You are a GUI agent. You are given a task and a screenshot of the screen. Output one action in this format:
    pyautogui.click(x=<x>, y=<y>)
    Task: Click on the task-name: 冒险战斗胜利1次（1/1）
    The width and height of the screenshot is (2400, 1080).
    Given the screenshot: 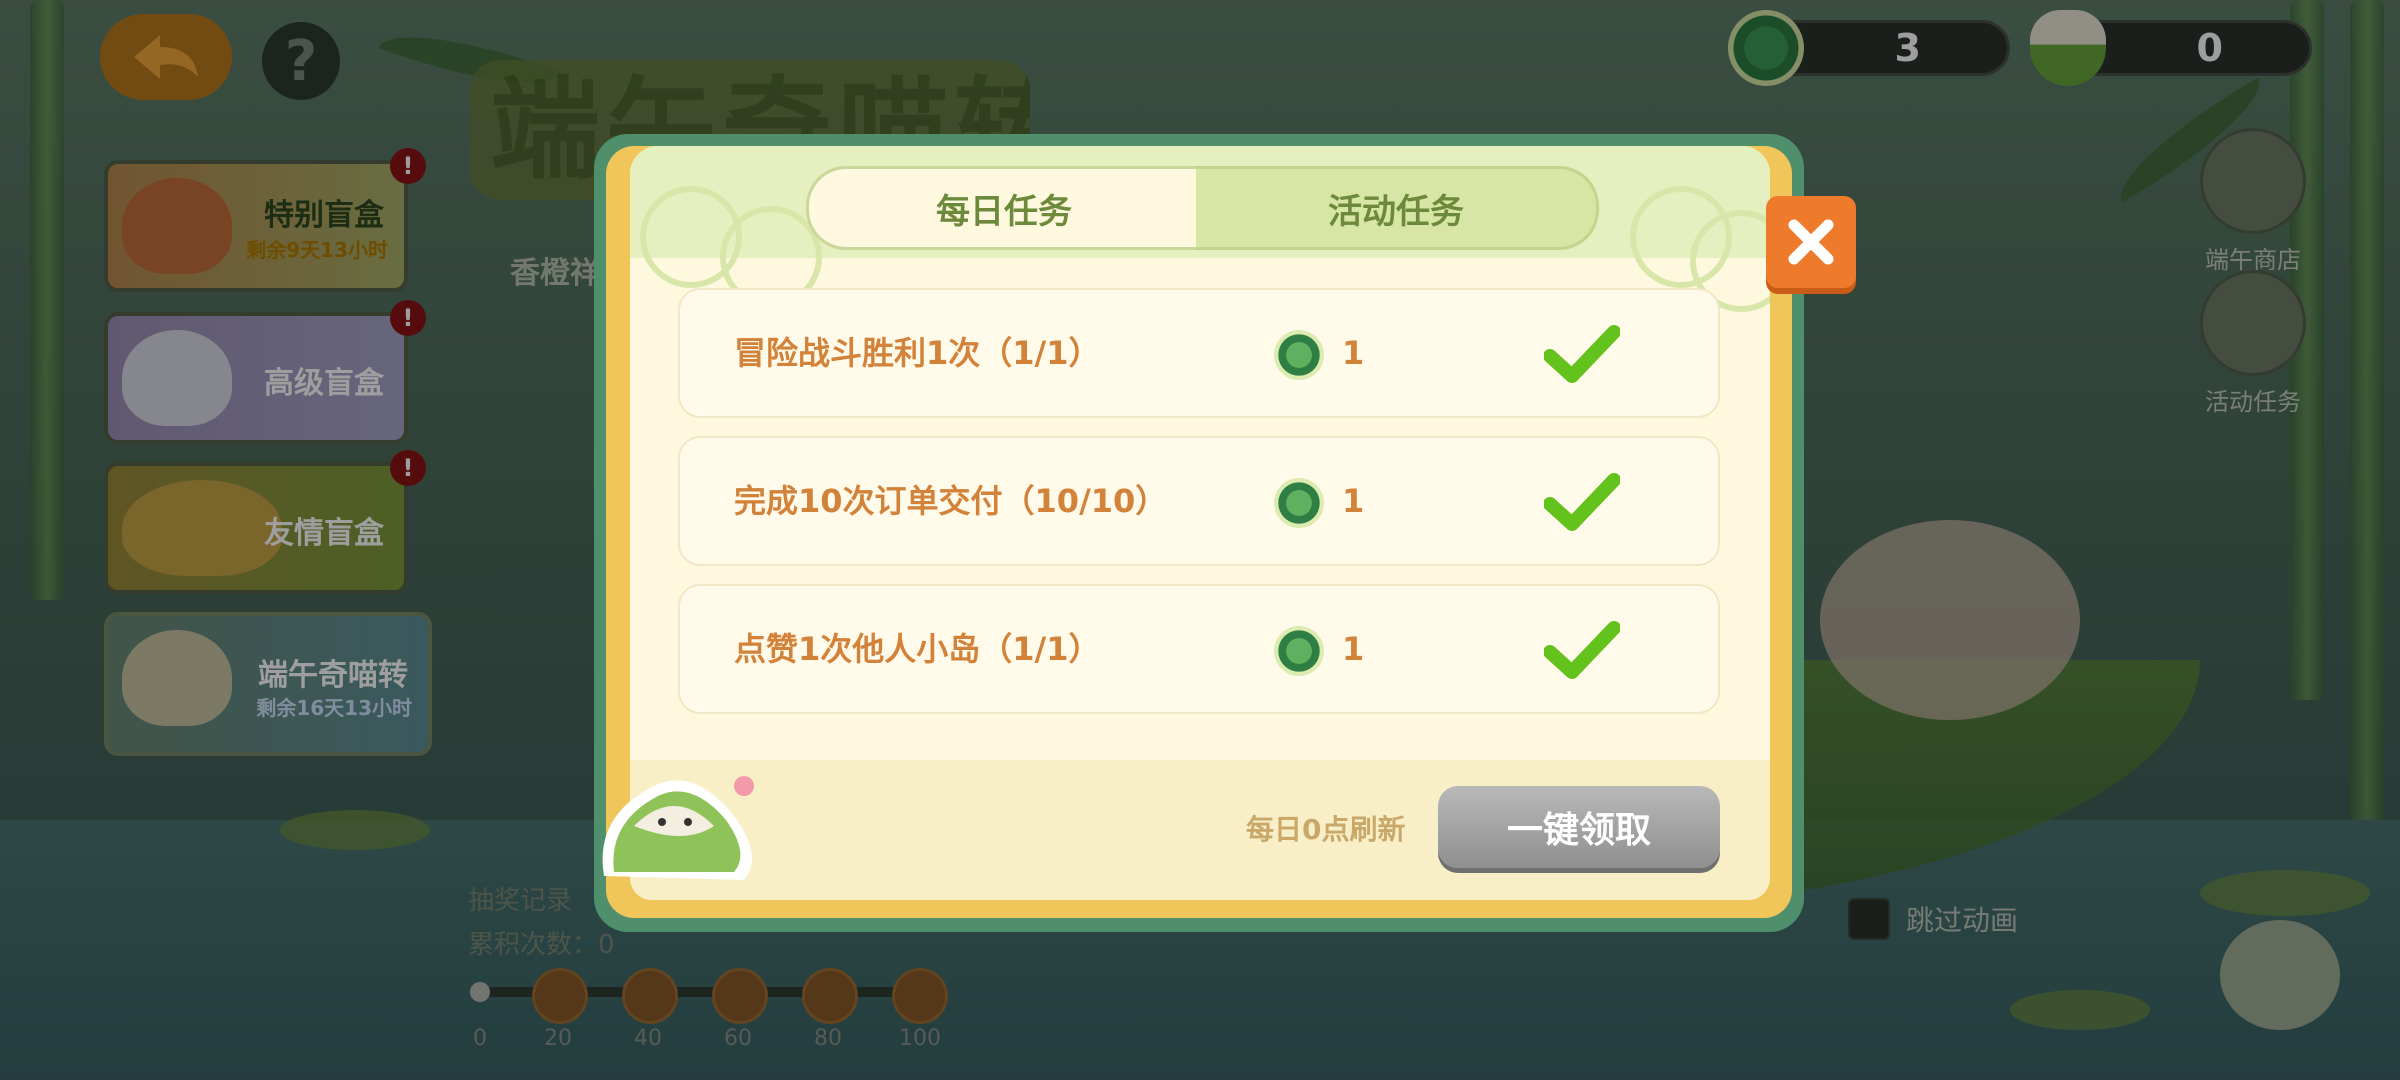 What is the action you would take?
    pyautogui.click(x=917, y=353)
    